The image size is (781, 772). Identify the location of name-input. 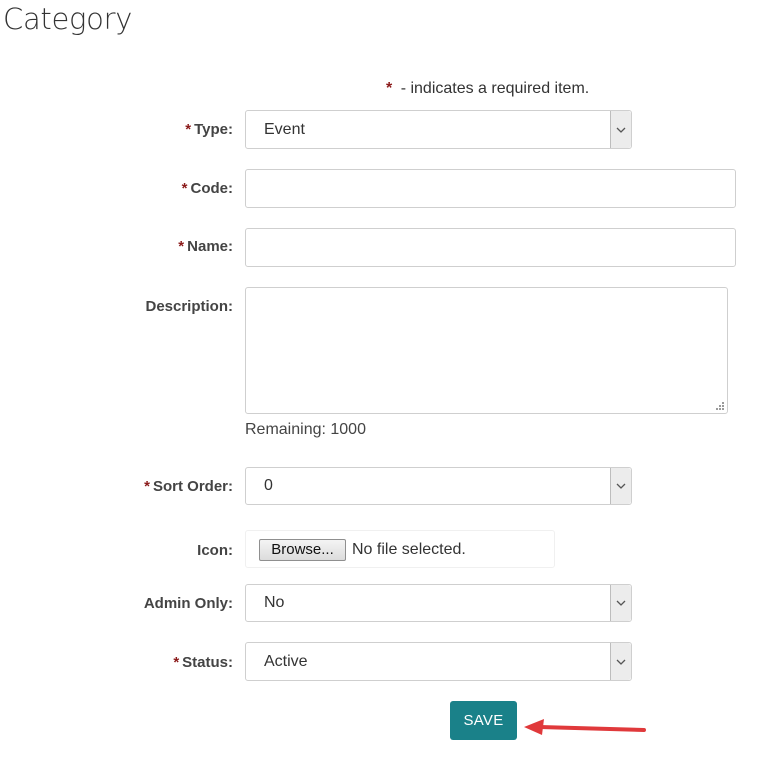
(490, 247).